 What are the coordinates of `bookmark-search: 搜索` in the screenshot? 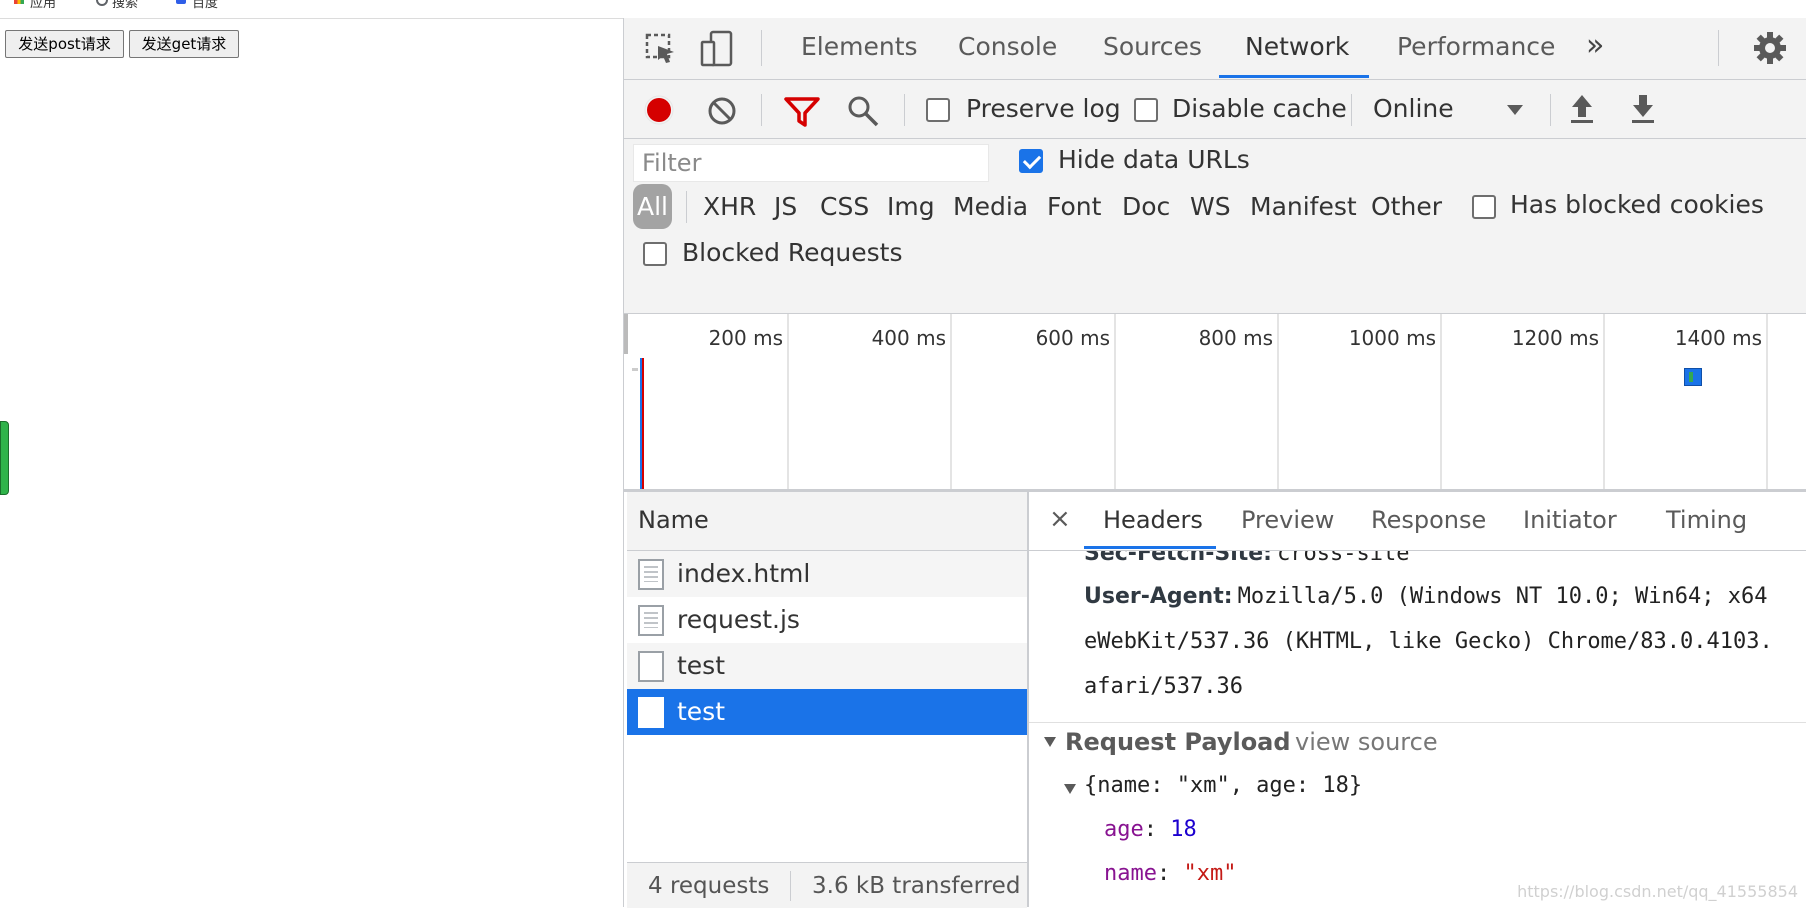 It's located at (125, 5).